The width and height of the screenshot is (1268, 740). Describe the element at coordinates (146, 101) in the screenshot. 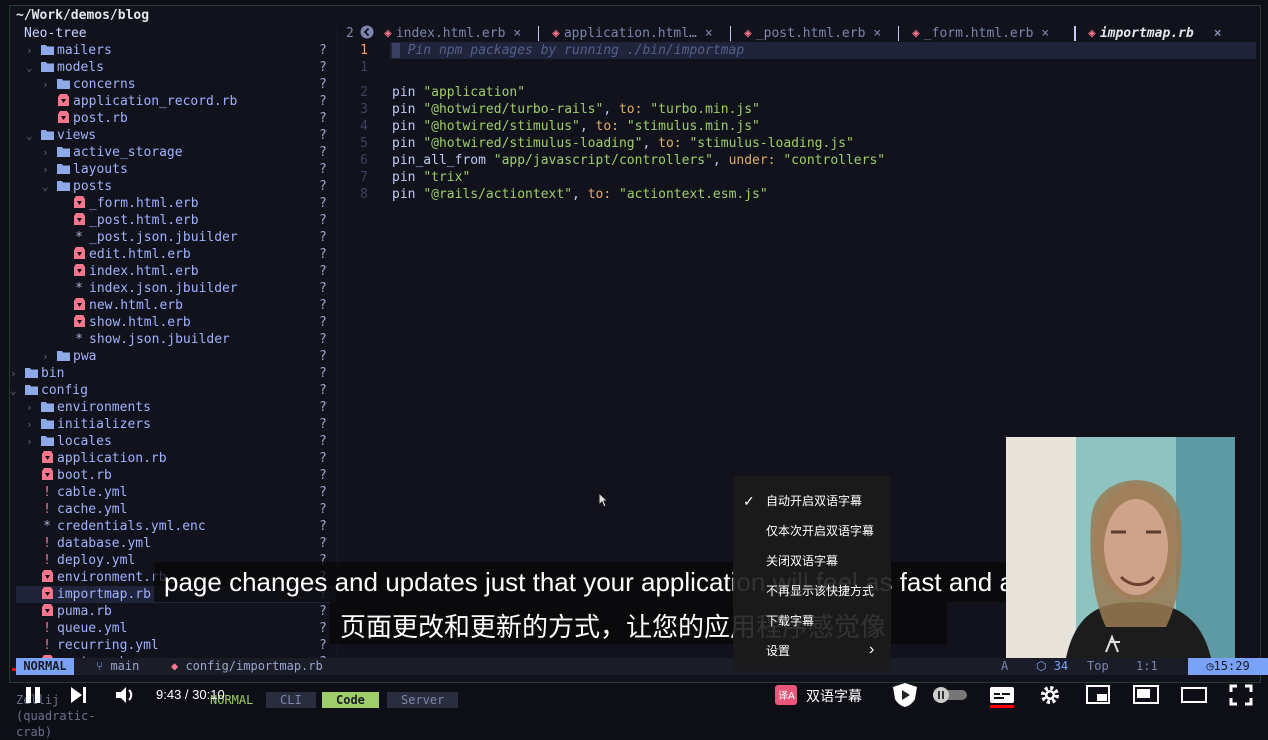

I see `tree-node: application_record.rb` at that location.